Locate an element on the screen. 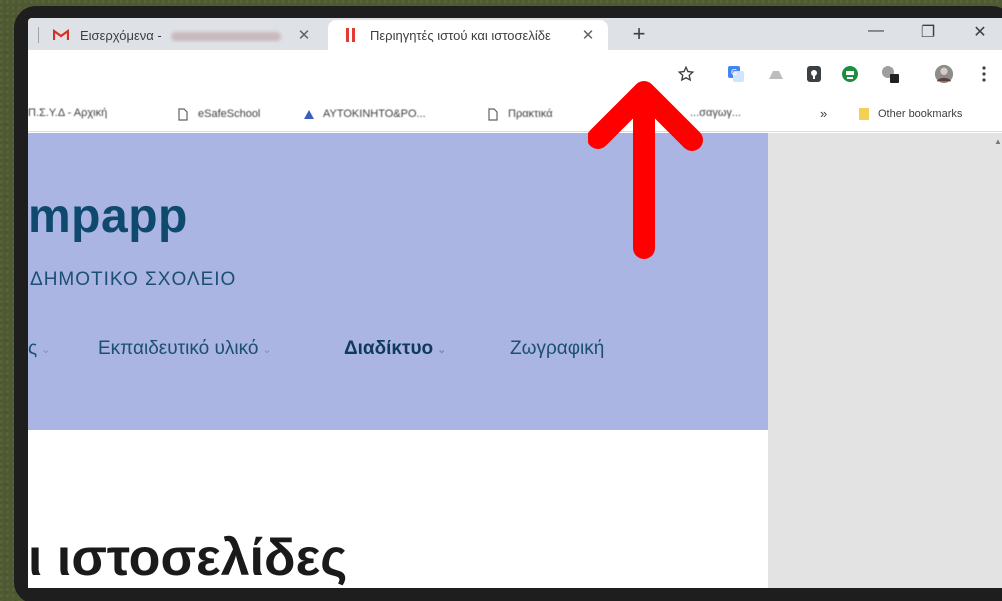 The height and width of the screenshot is (601, 1002). nav-label: Ζωγραφική is located at coordinates (557, 348).